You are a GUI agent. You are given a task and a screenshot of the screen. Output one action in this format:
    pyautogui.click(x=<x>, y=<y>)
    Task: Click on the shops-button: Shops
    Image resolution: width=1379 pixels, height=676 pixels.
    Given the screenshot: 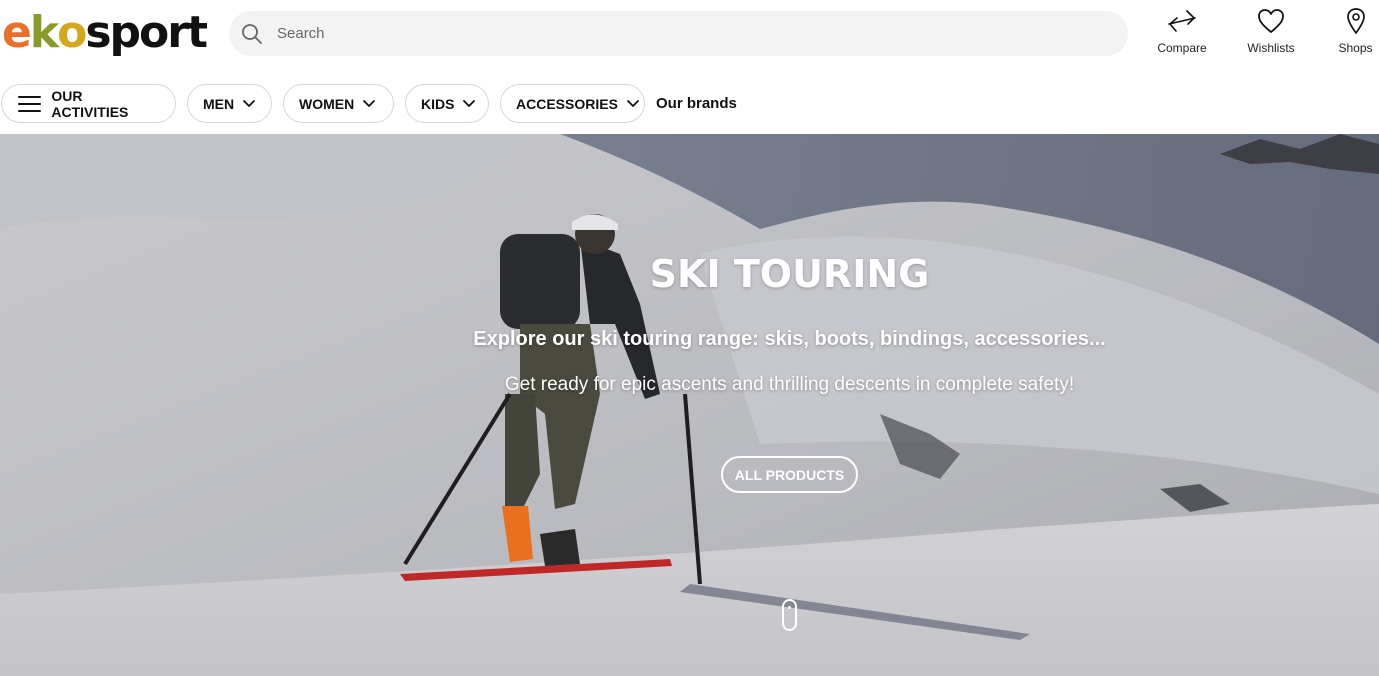 What is the action you would take?
    pyautogui.click(x=1355, y=30)
    